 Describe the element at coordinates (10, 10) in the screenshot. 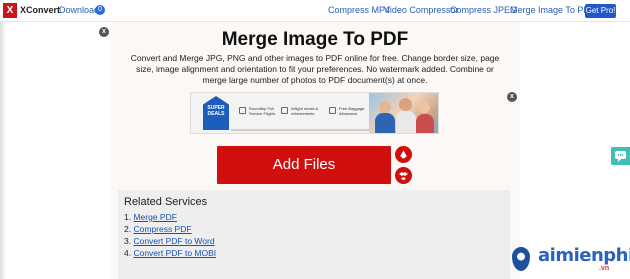

I see `xconvert-logo: X` at that location.